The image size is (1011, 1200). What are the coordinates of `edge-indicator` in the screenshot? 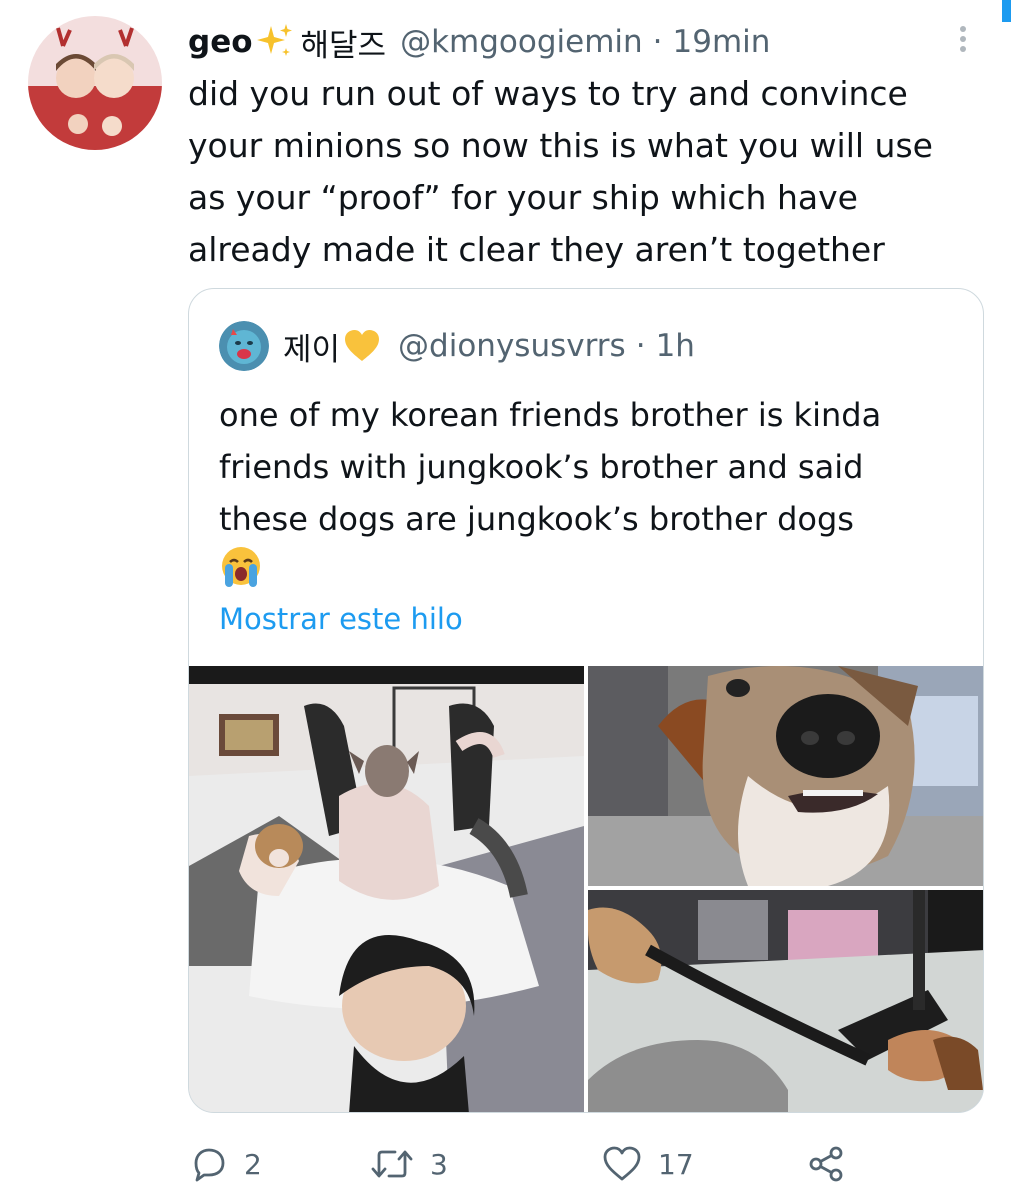 It's located at (1006, 11).